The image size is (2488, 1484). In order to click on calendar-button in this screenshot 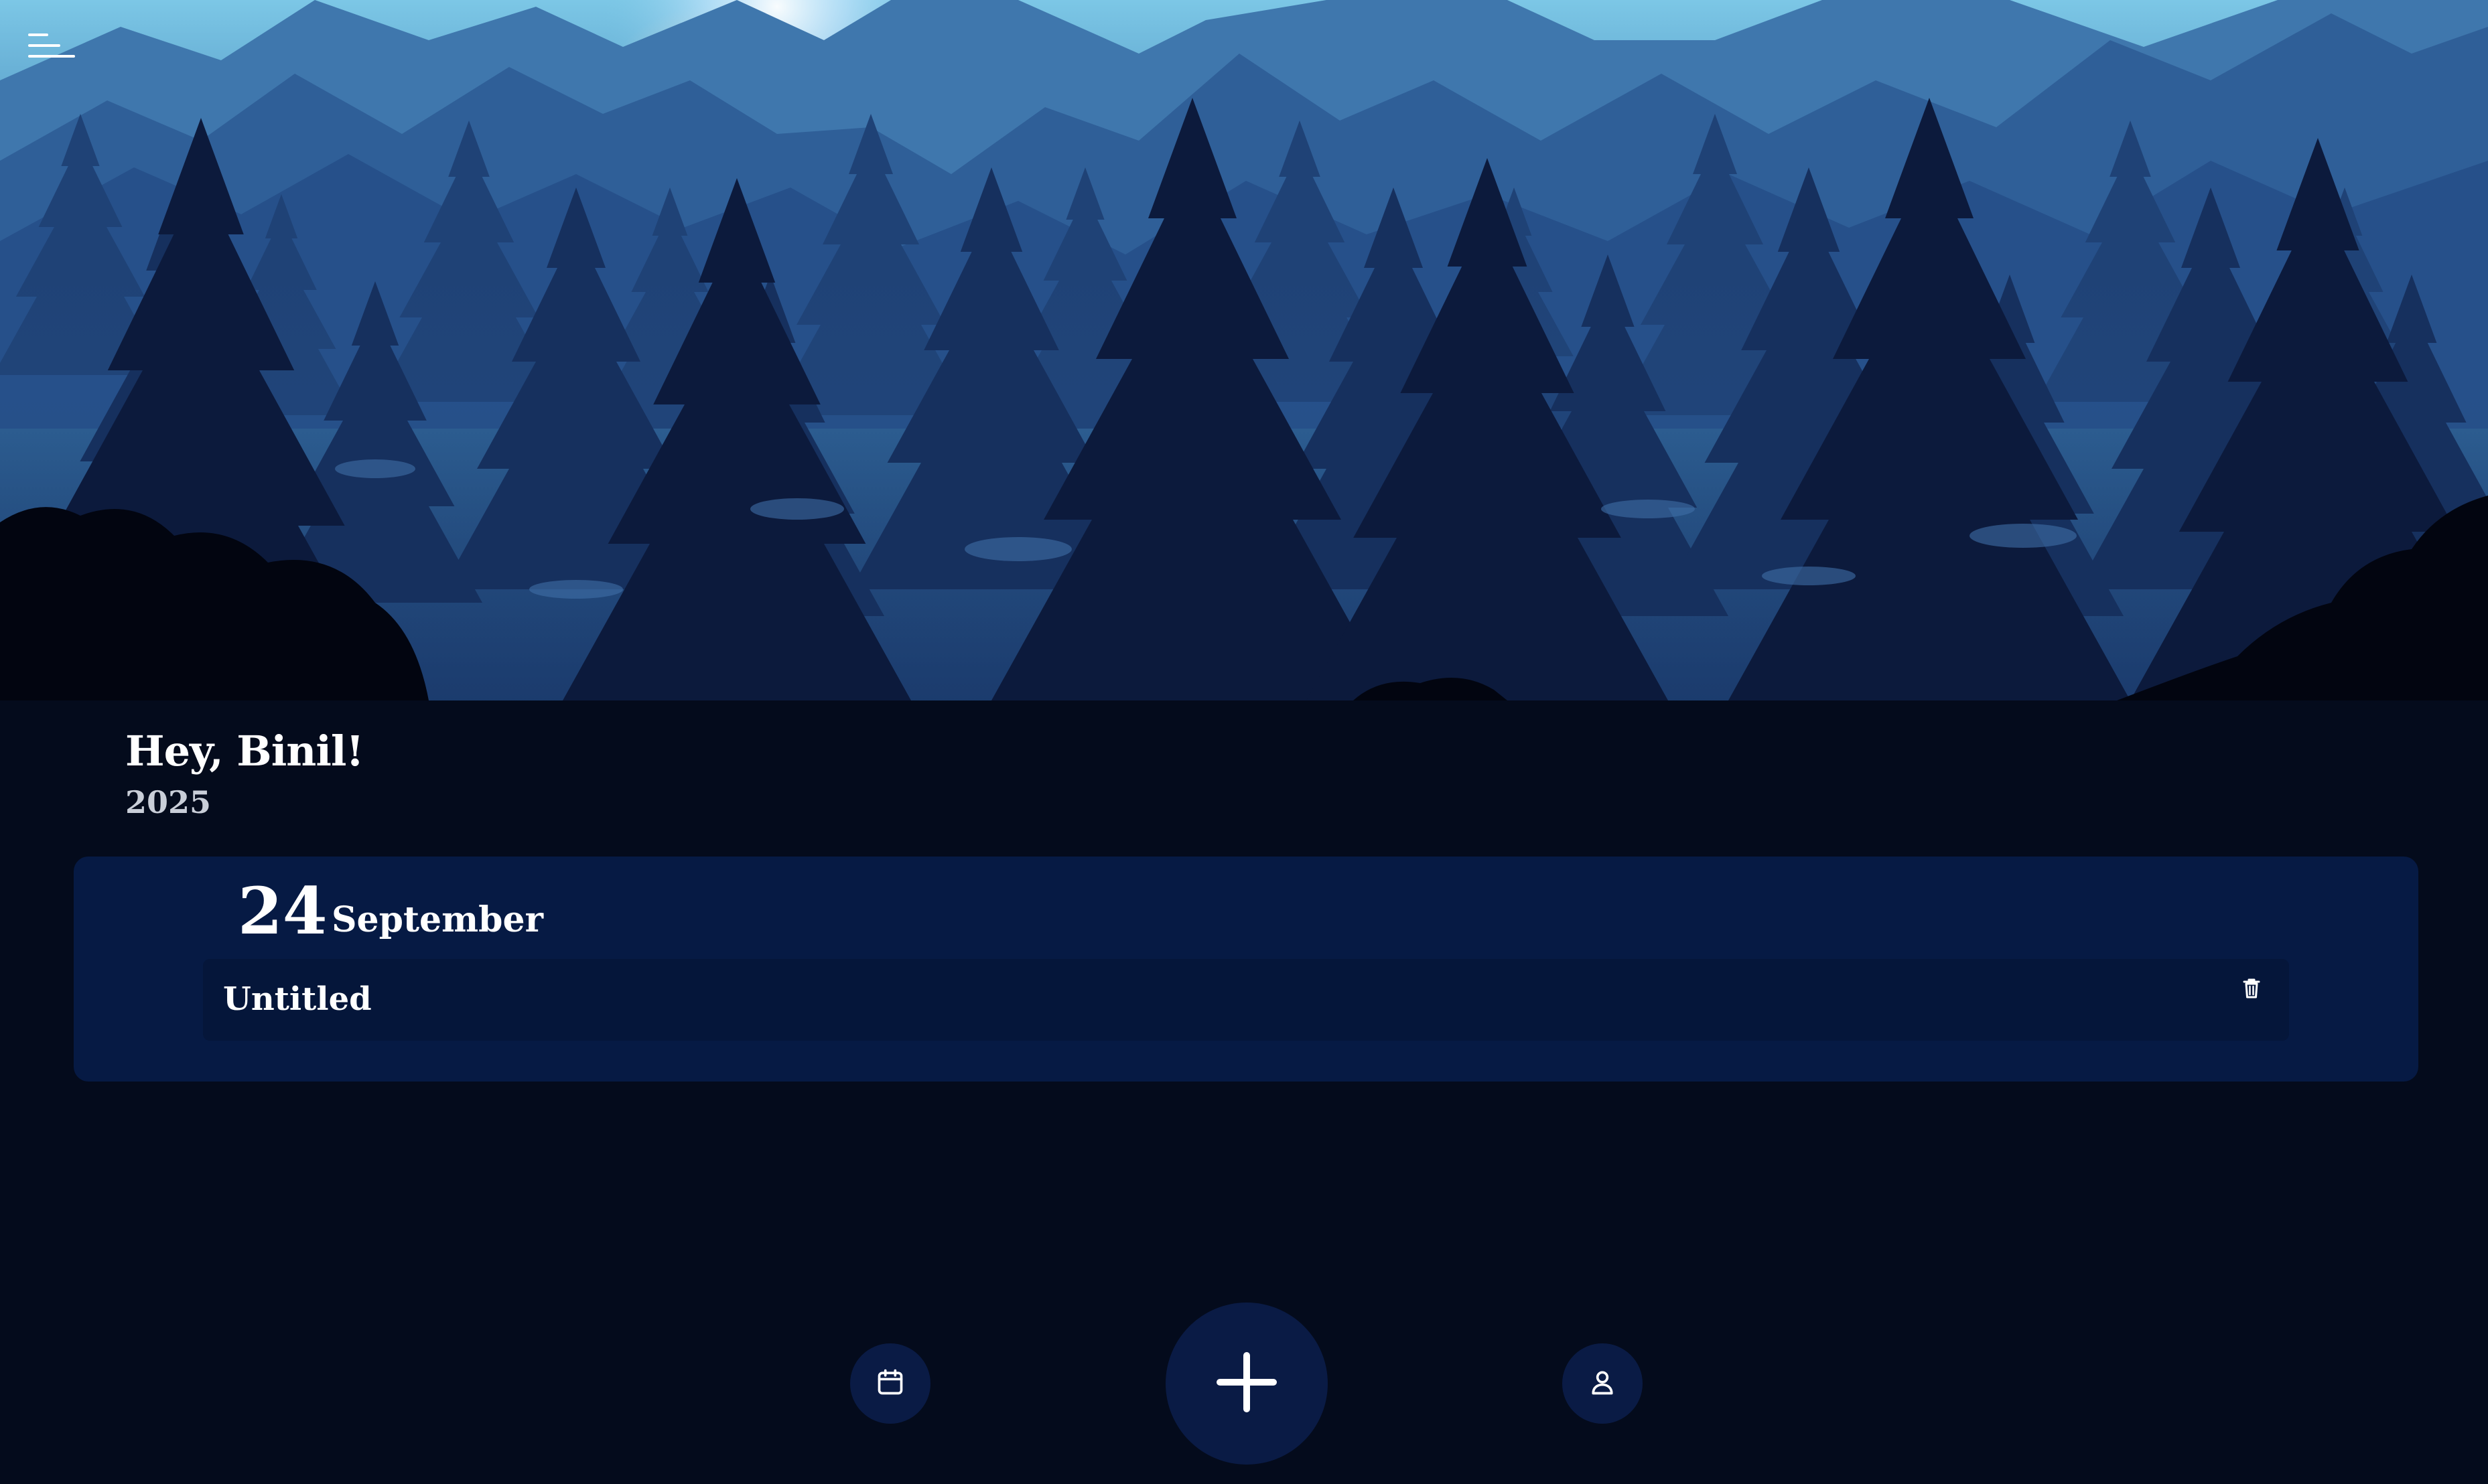, I will do `click(890, 1383)`.